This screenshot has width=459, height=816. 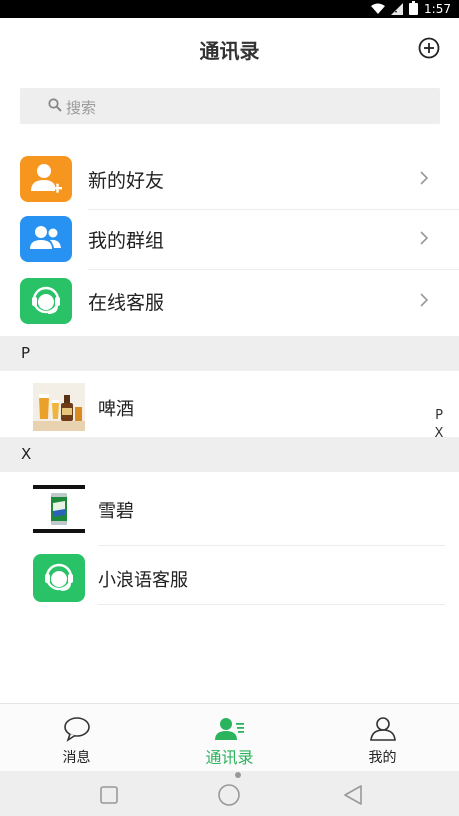 I want to click on wifi-icon, so click(x=378, y=8).